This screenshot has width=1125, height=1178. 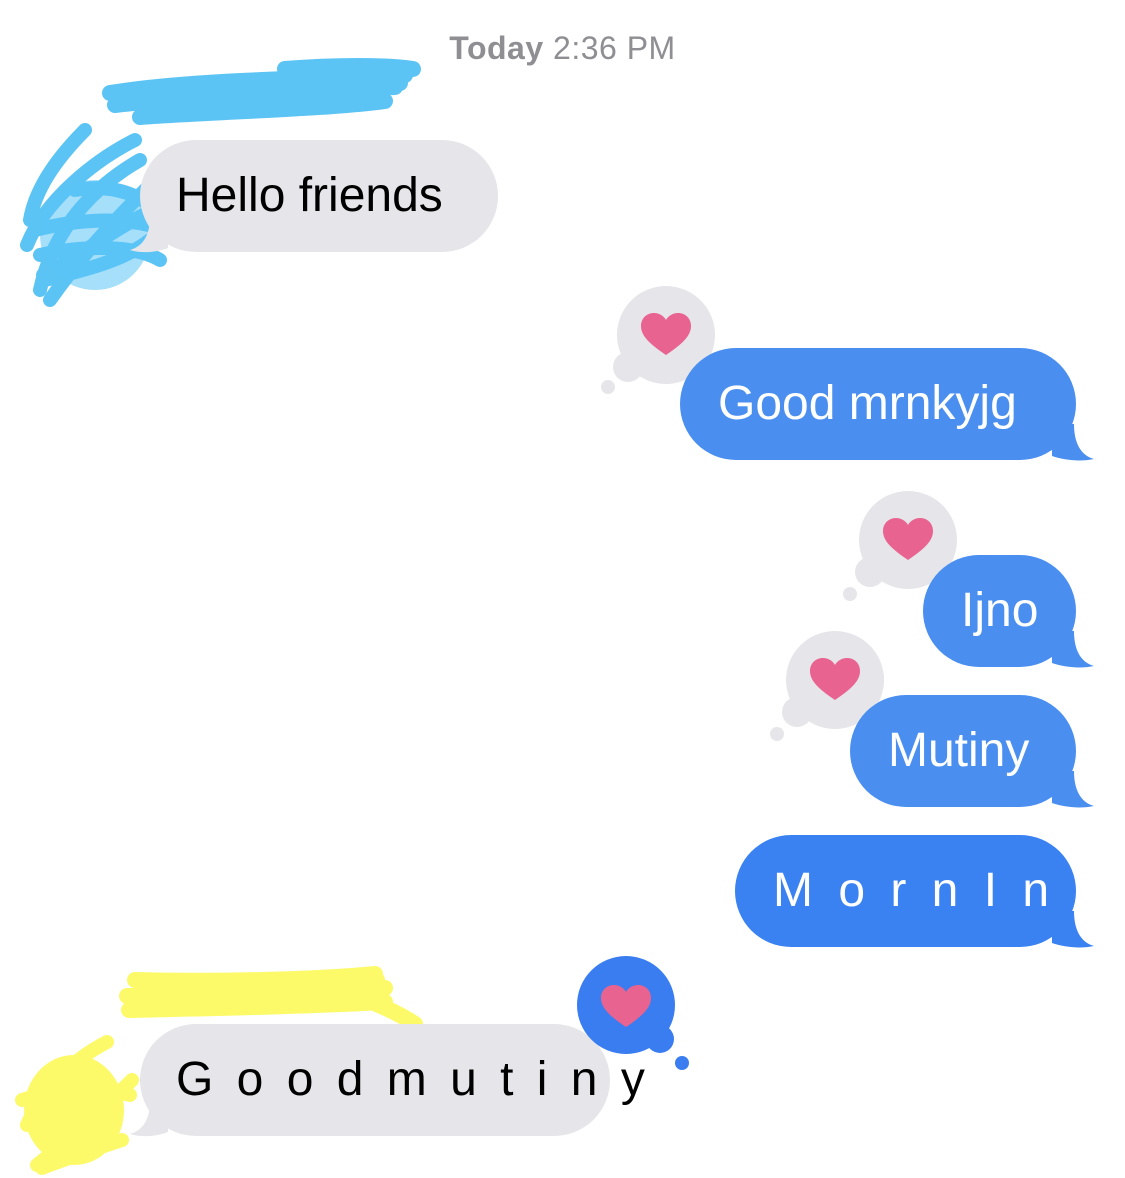 I want to click on message-text: Hello friends, so click(x=309, y=195).